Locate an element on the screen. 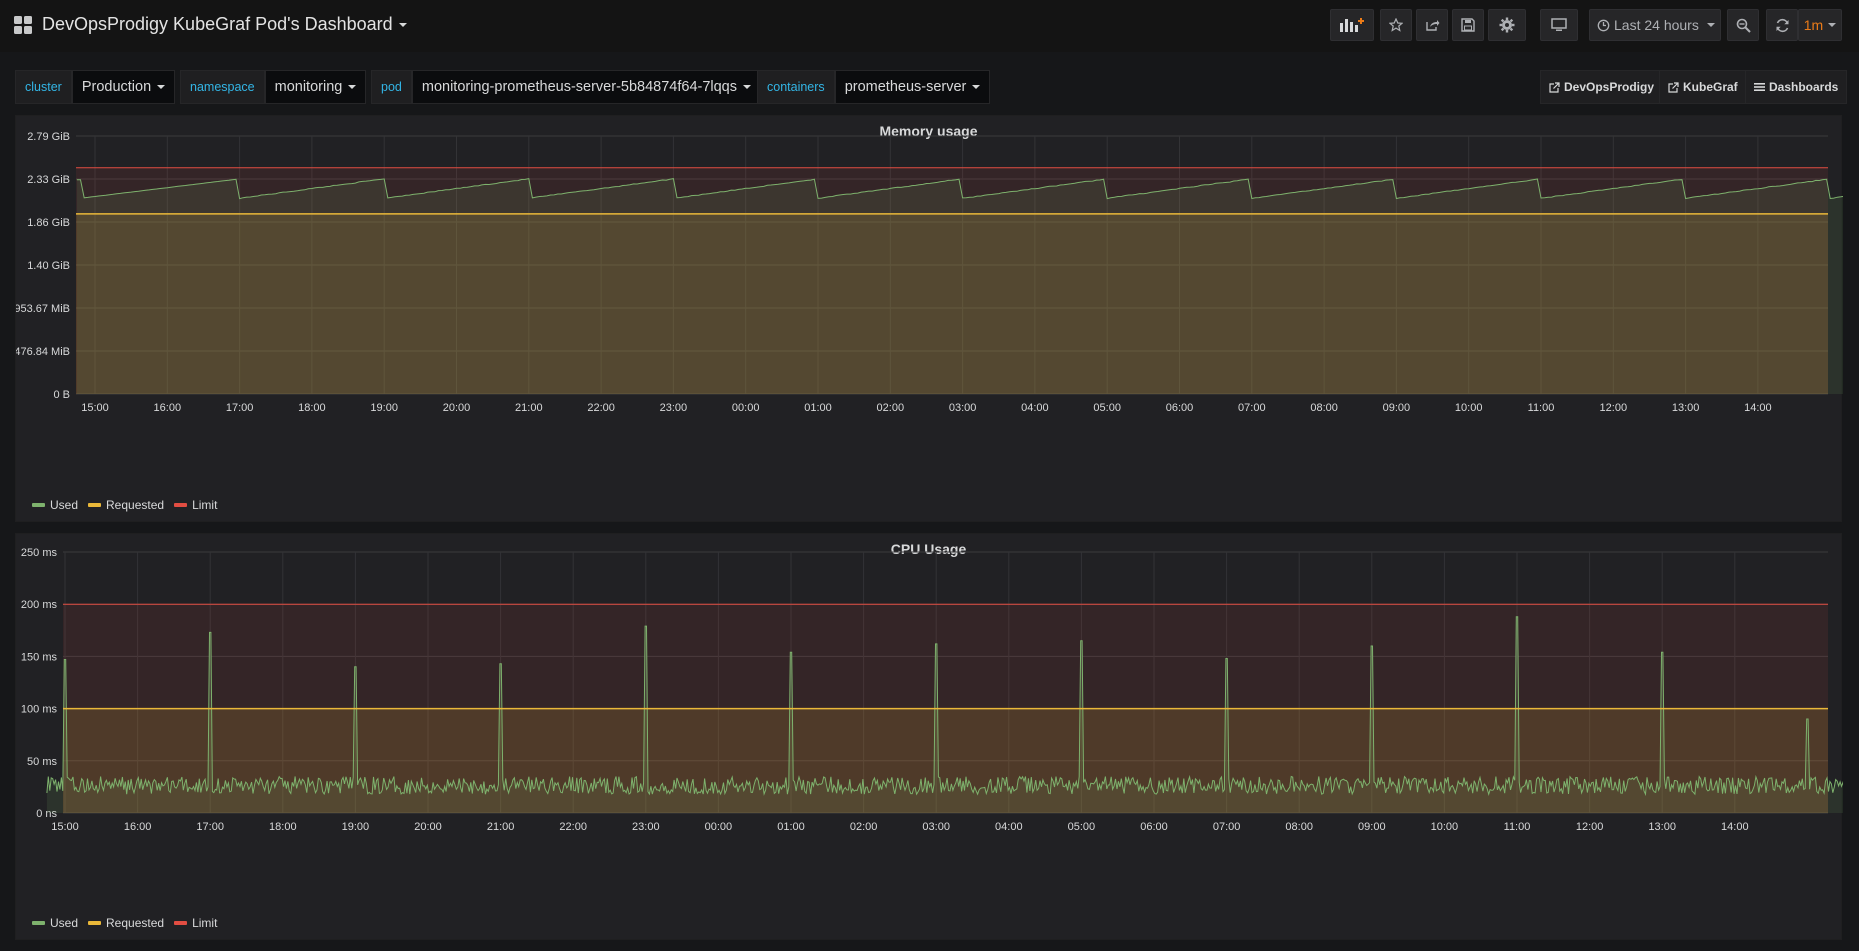 The height and width of the screenshot is (951, 1859). refresh-button is located at coordinates (1782, 25).